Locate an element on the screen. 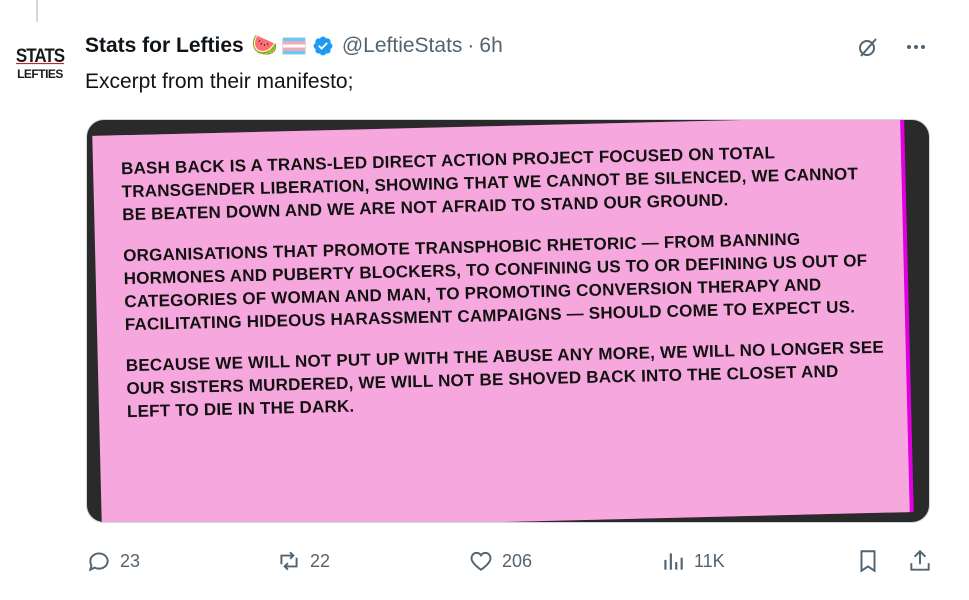 The height and width of the screenshot is (600, 969). tweet-header: Stats for Lefties 🍉 @LeftieStats · 6h is located at coordinates (294, 46).